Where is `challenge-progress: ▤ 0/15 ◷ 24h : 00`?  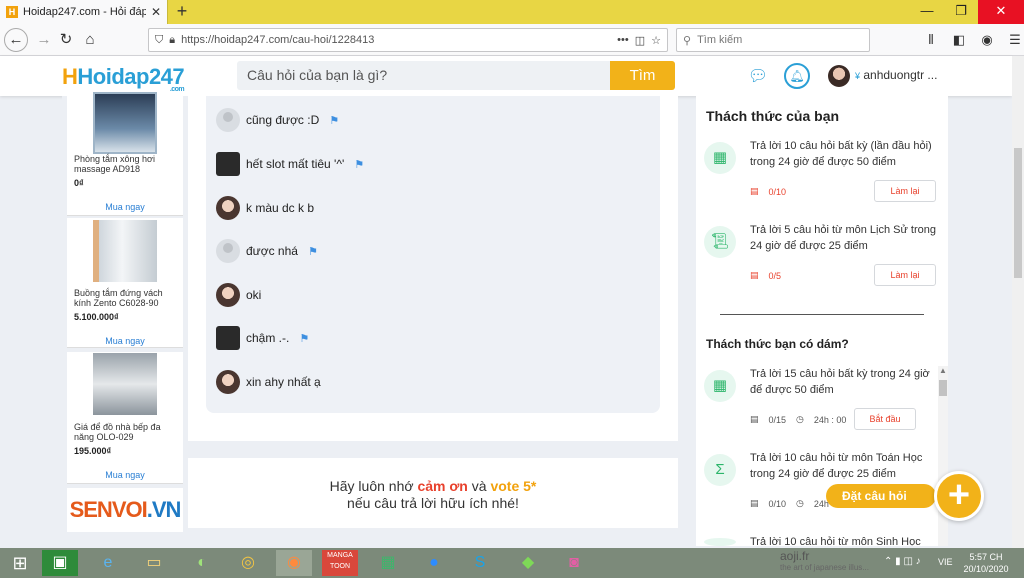
challenge-progress: ▤ 0/15 ◷ 24h : 00 is located at coordinates (798, 419).